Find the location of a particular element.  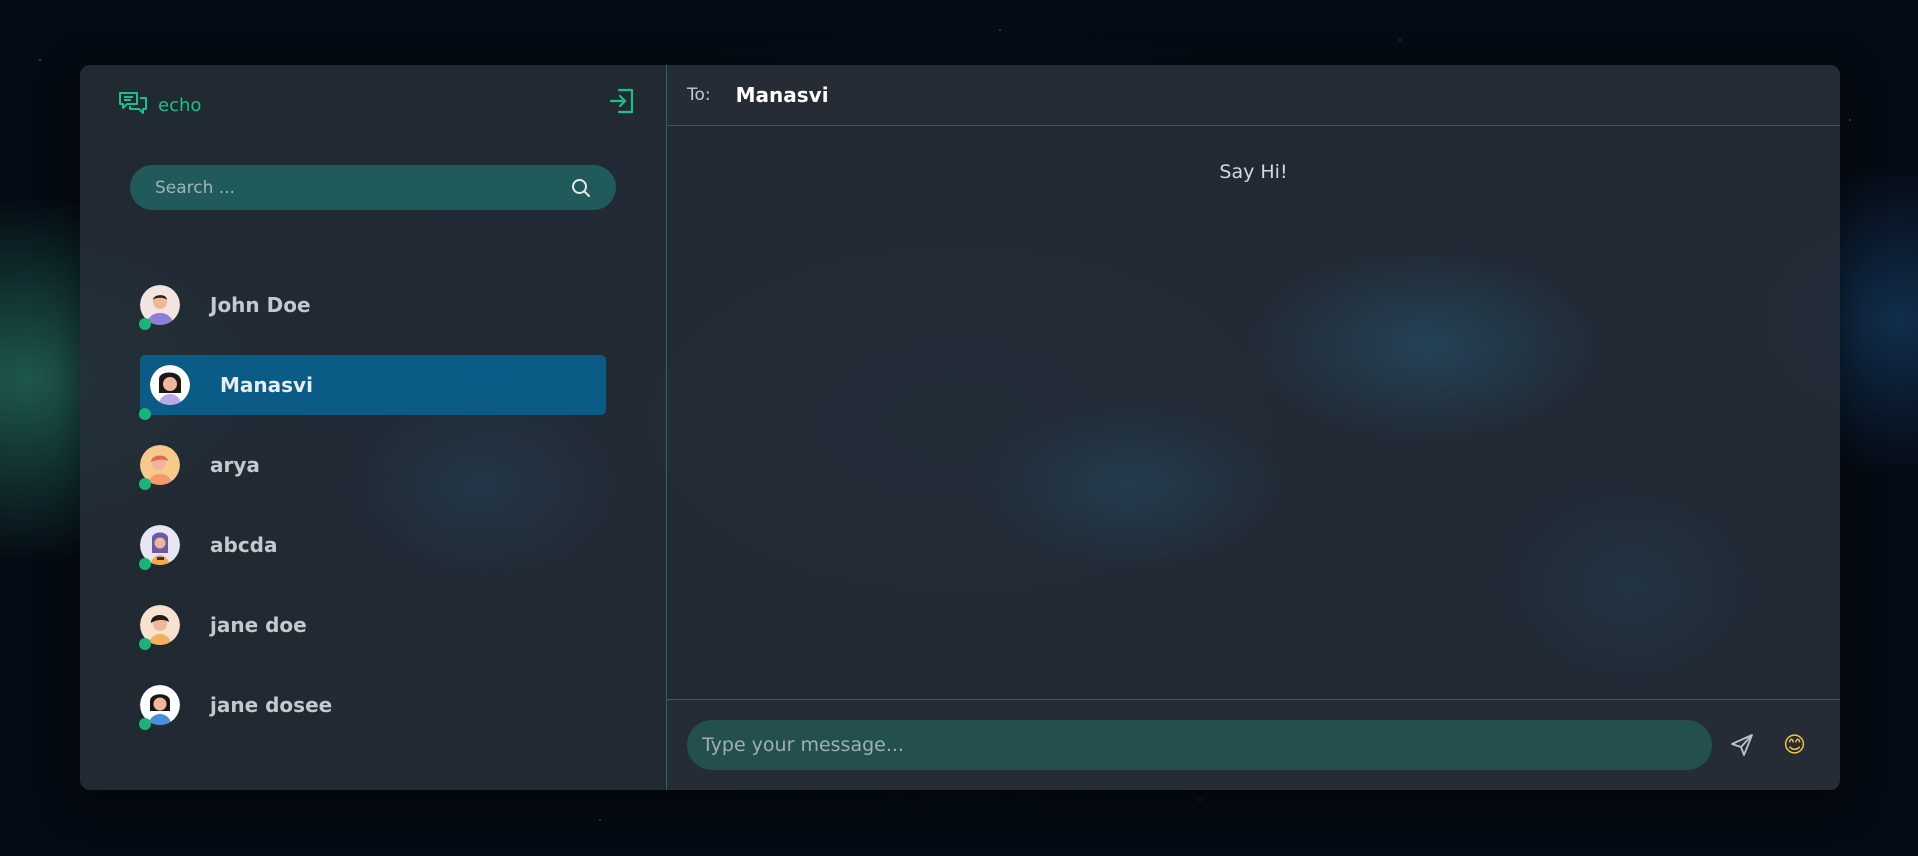

message-composer: 😊 is located at coordinates (1253, 744).